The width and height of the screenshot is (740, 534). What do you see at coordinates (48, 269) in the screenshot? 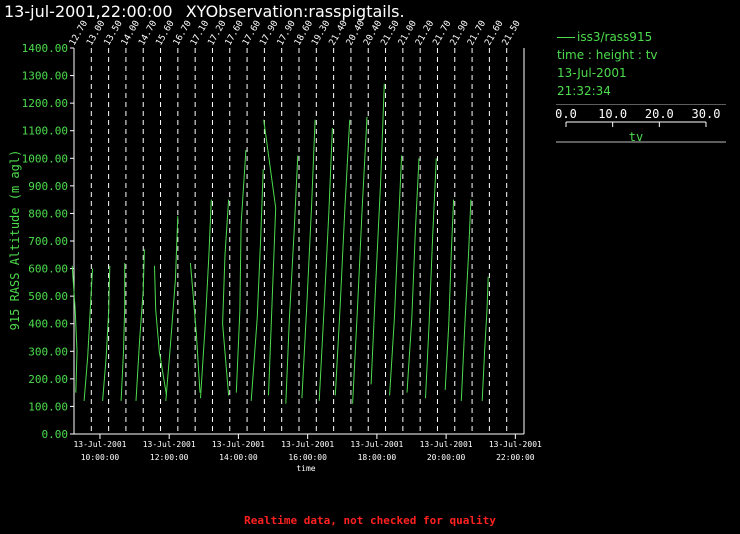
I see `y-tick-label: 600.00` at bounding box center [48, 269].